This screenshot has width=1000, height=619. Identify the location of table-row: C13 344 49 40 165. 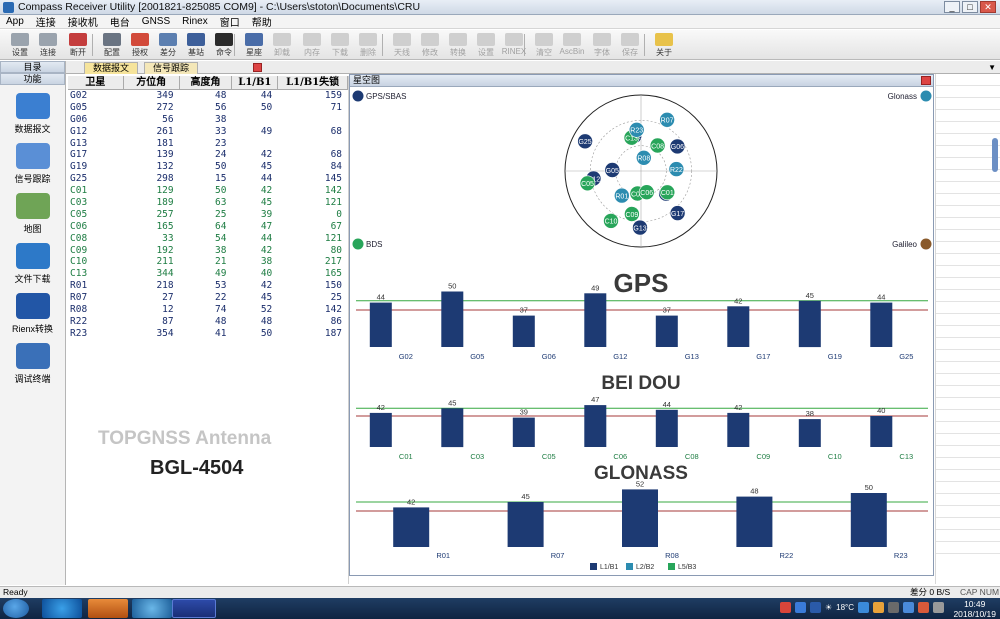
(208, 274).